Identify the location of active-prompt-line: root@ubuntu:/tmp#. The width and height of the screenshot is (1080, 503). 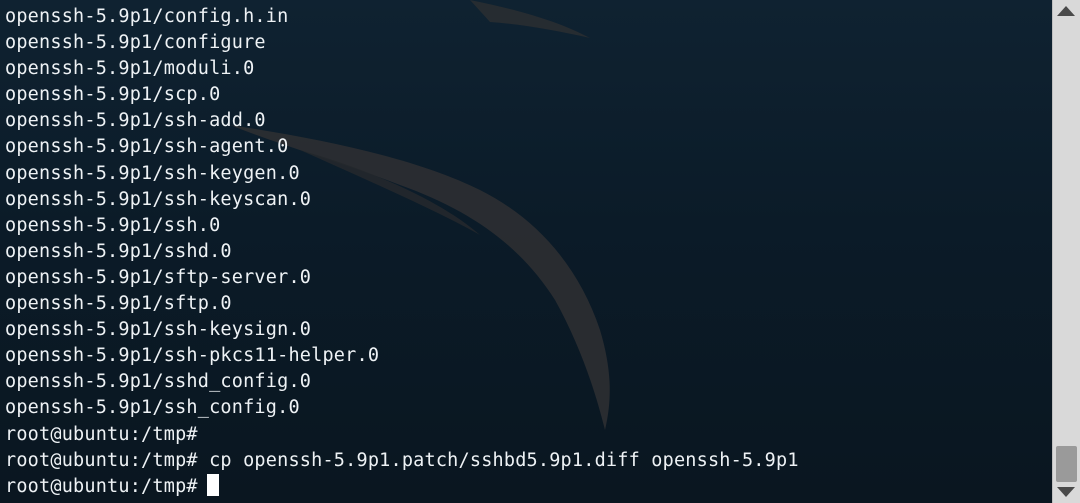
(526, 486).